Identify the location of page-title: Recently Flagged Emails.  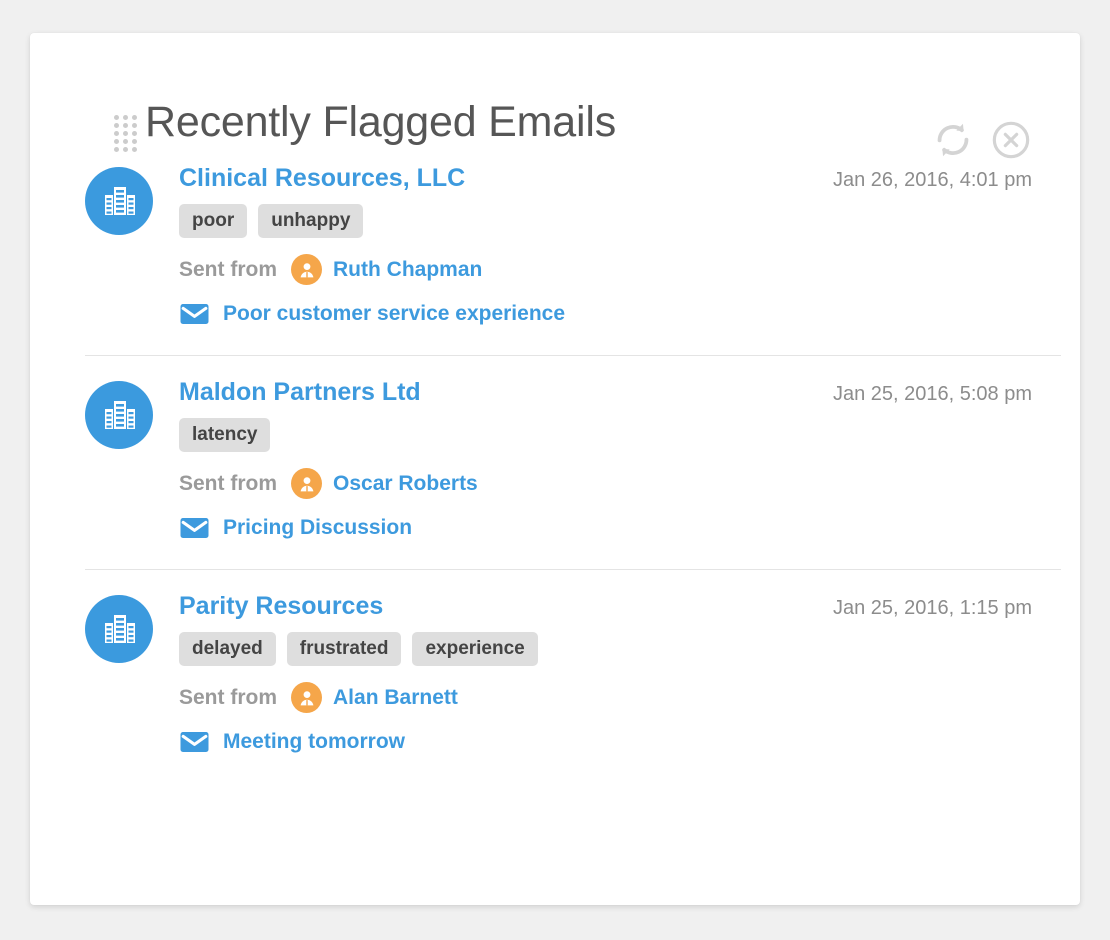
(381, 122).